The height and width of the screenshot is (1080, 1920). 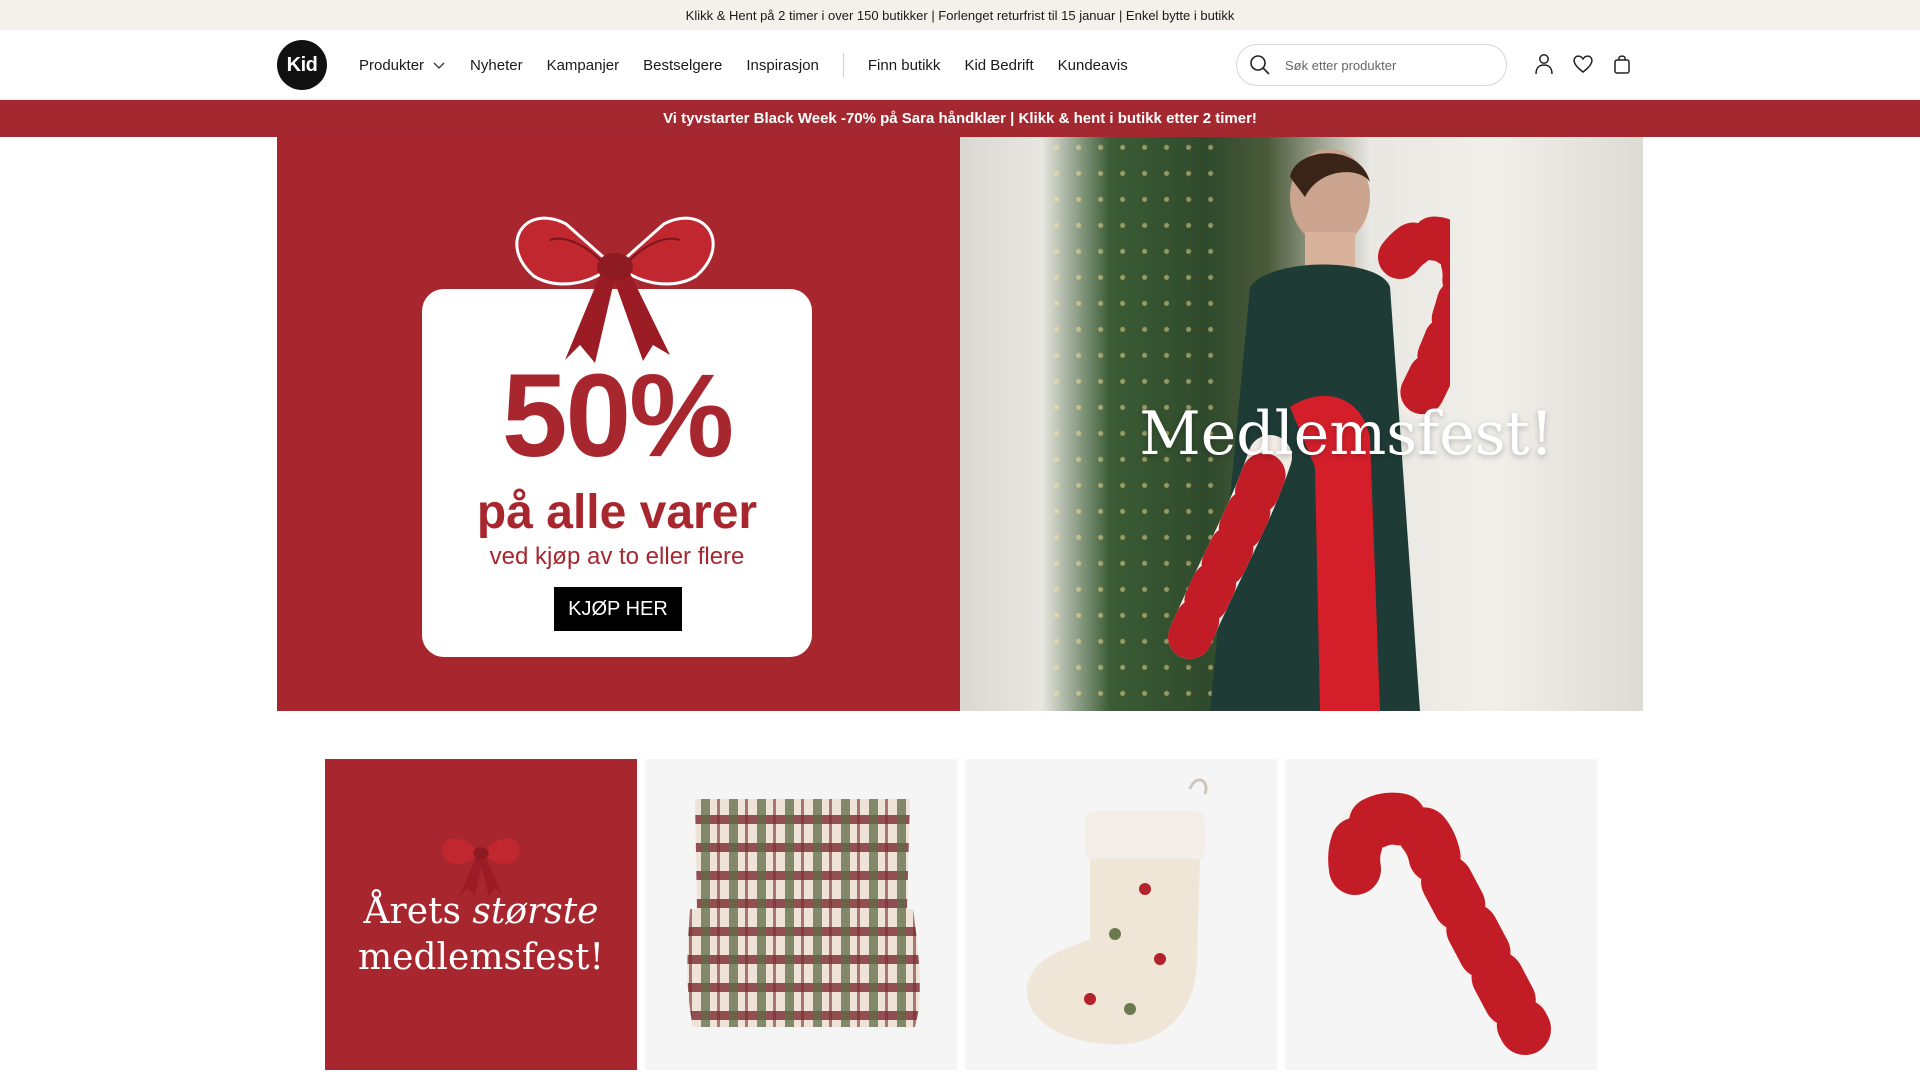 What do you see at coordinates (439, 65) in the screenshot?
I see `chevron-down-icon` at bounding box center [439, 65].